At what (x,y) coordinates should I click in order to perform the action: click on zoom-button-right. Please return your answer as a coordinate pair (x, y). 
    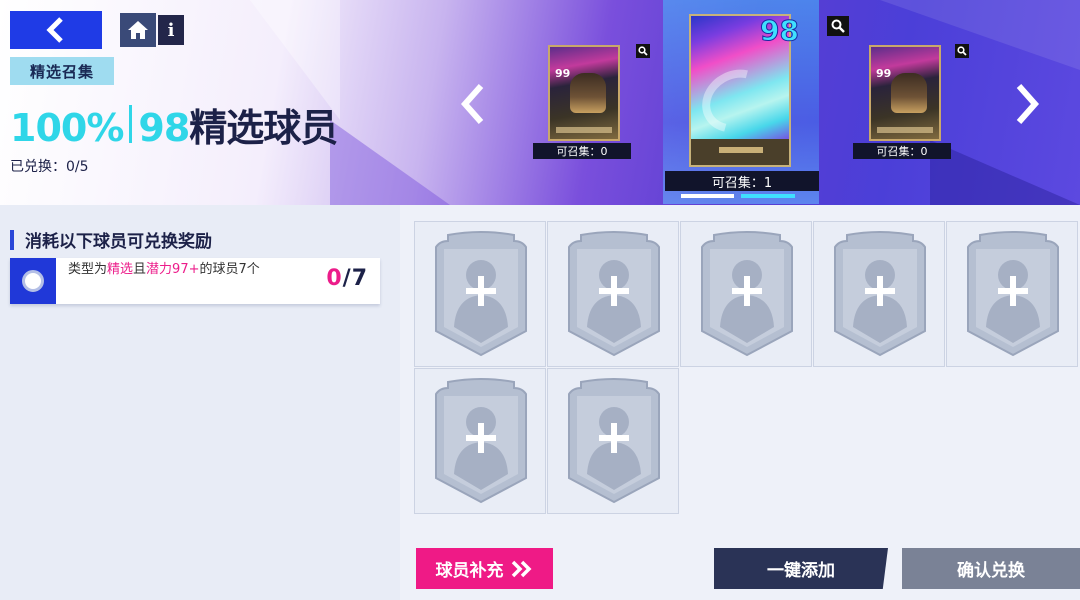
    Looking at the image, I should click on (962, 51).